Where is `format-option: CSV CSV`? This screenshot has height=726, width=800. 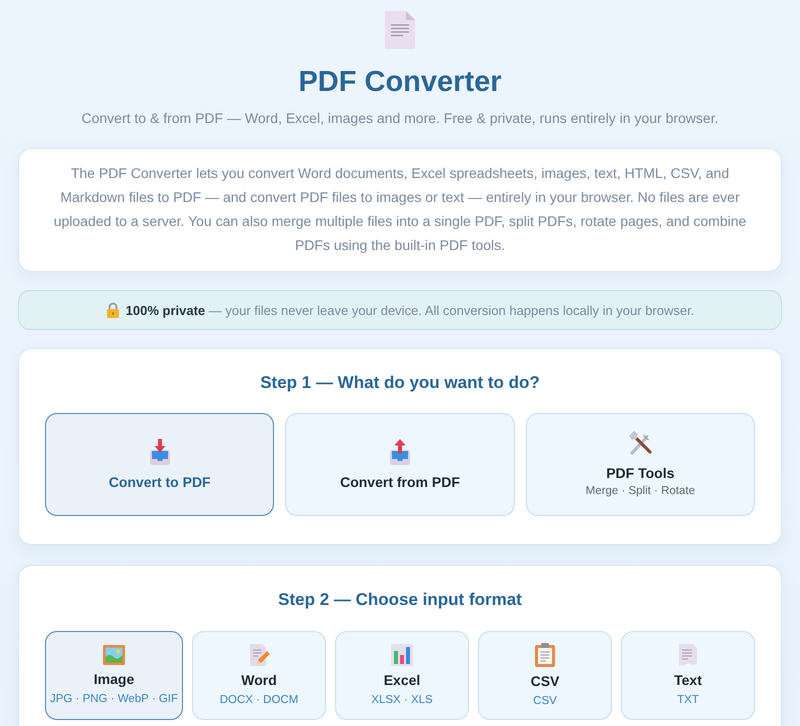 format-option: CSV CSV is located at coordinates (545, 675).